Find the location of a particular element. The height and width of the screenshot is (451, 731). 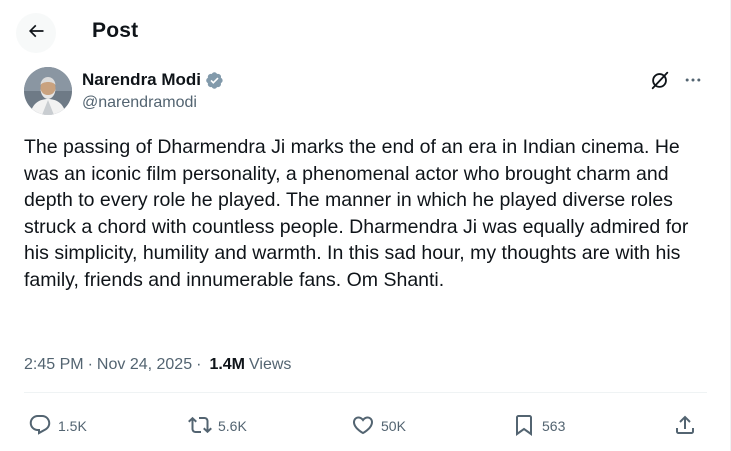

author-handle: @narendramodi is located at coordinates (139, 103).